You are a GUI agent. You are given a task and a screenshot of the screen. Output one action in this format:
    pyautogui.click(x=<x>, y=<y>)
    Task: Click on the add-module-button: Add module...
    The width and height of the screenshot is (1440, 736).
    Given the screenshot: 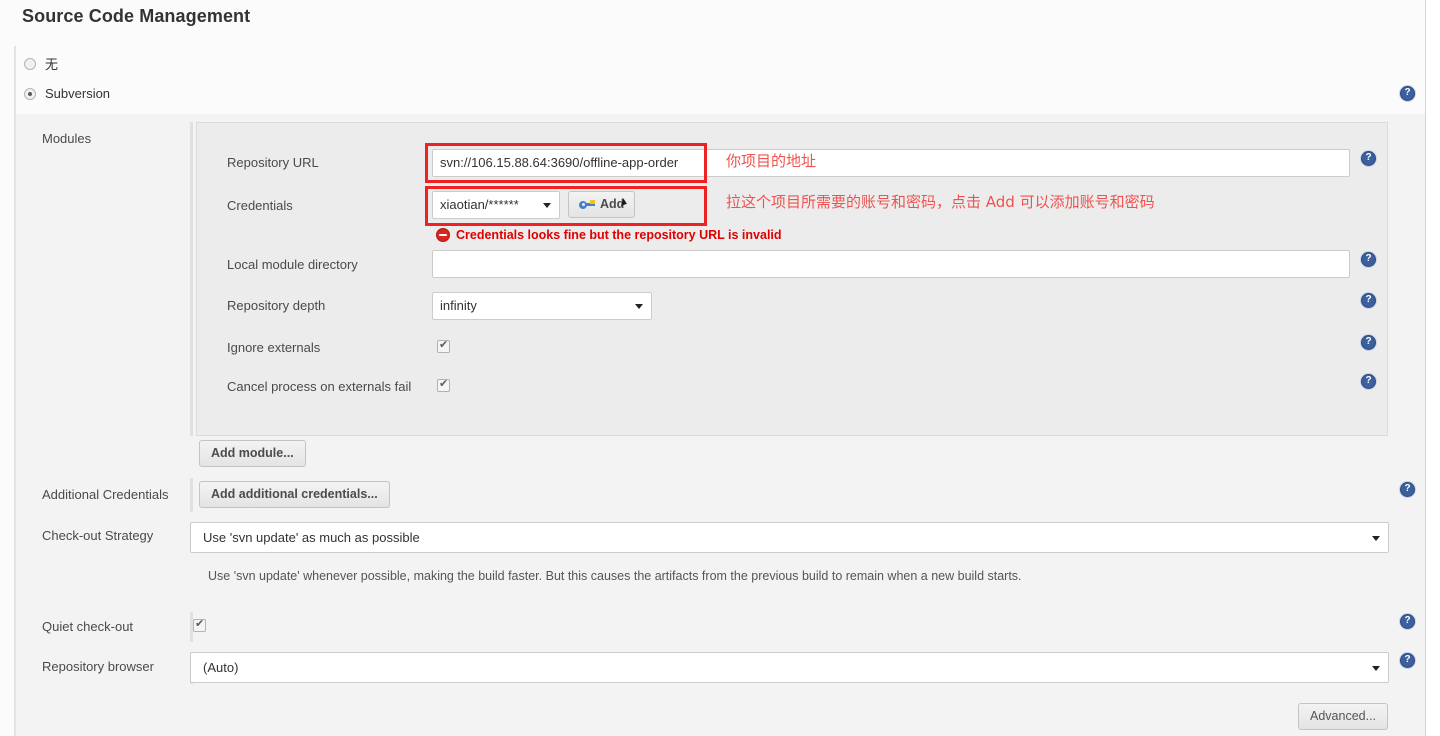 What is the action you would take?
    pyautogui.click(x=252, y=453)
    